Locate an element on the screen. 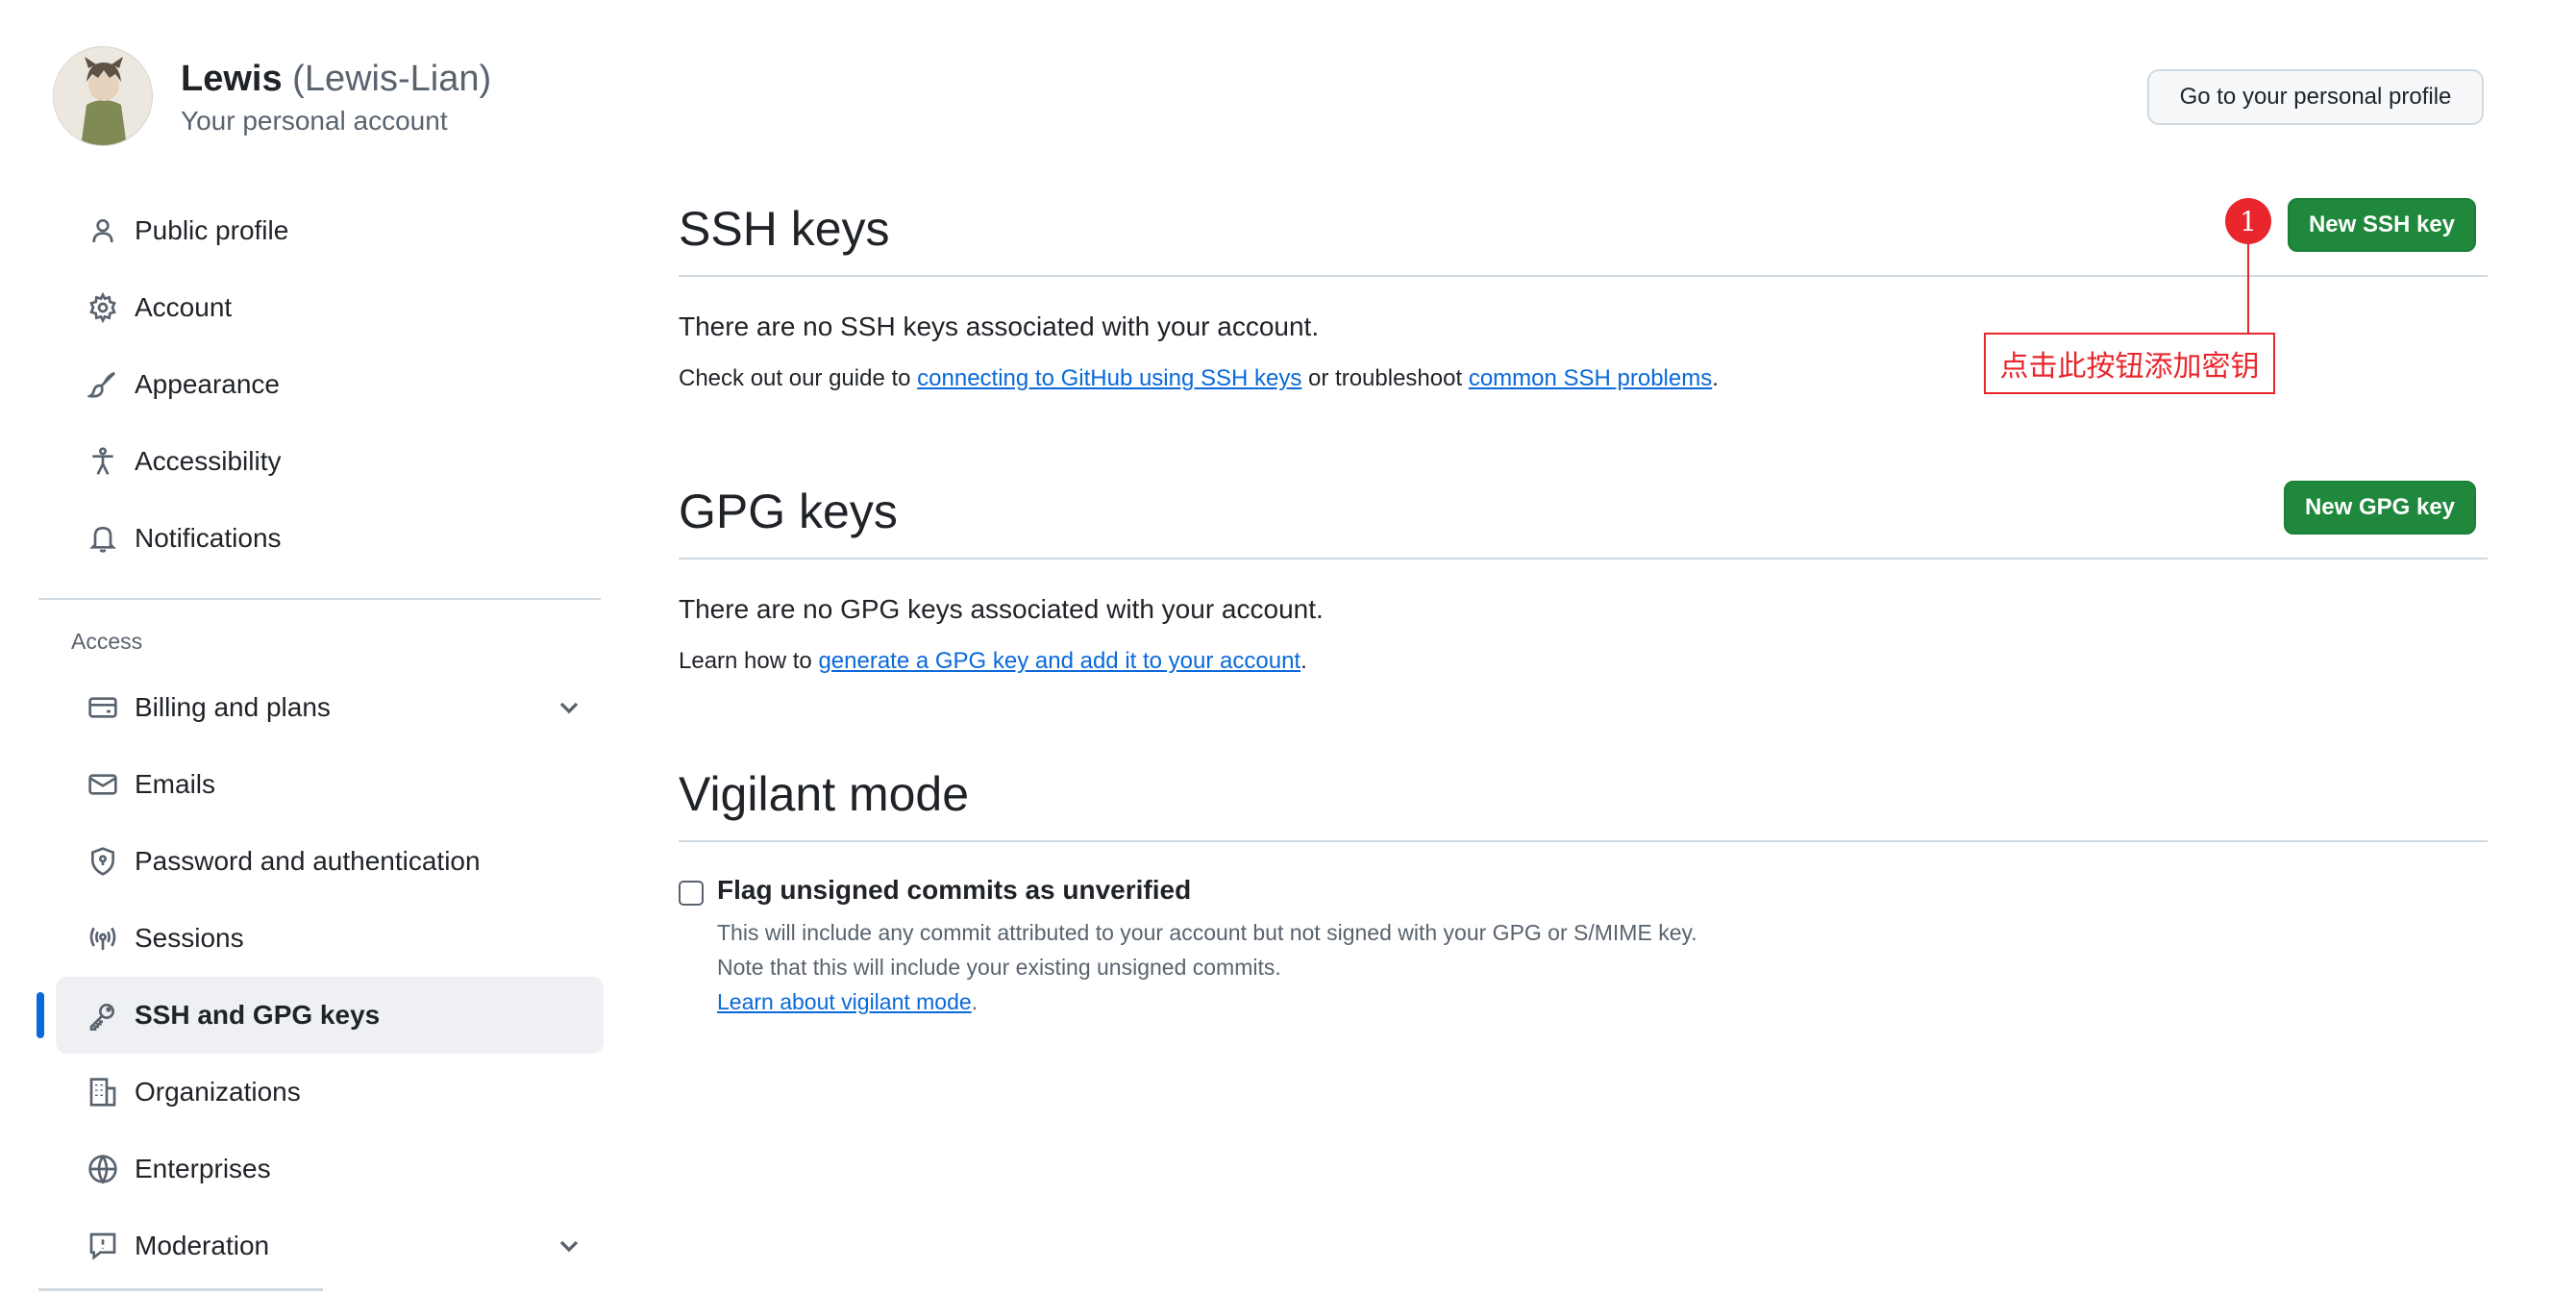  new-ssh-key-button: New SSH key is located at coordinates (2382, 225).